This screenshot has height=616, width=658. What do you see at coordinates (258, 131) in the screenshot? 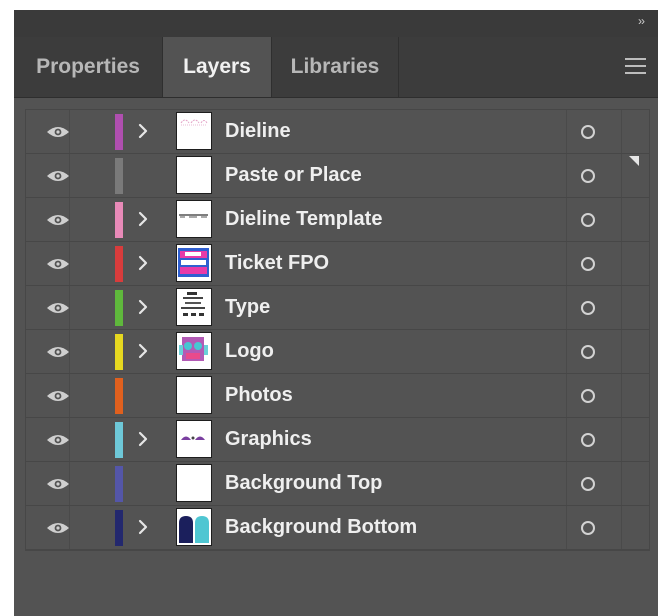
I see `layer-name: Dieline` at bounding box center [258, 131].